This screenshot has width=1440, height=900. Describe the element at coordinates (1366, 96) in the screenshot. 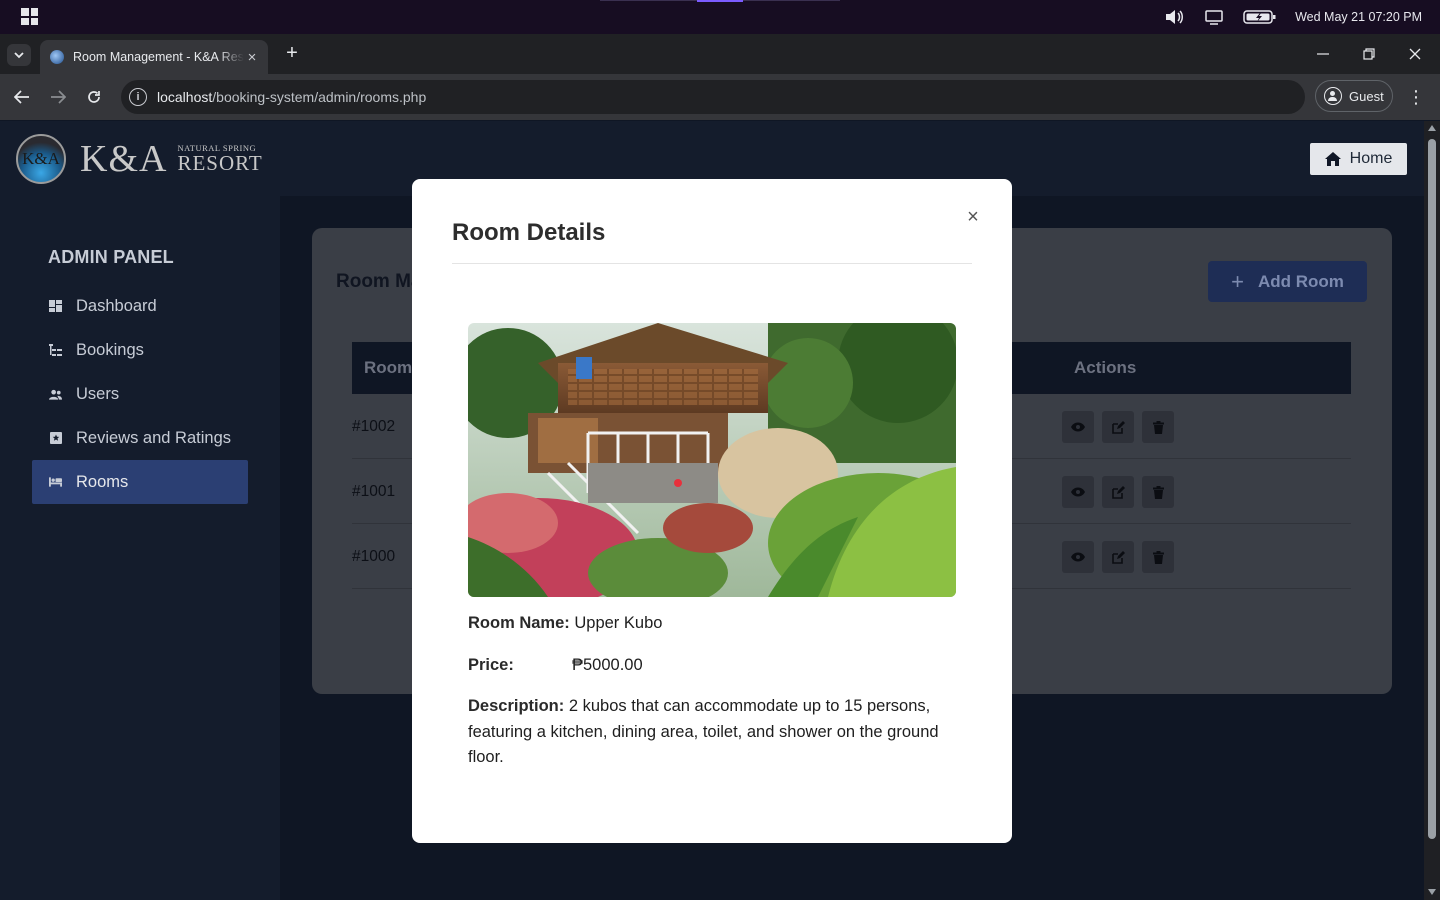

I see `profile-label: Guest` at that location.